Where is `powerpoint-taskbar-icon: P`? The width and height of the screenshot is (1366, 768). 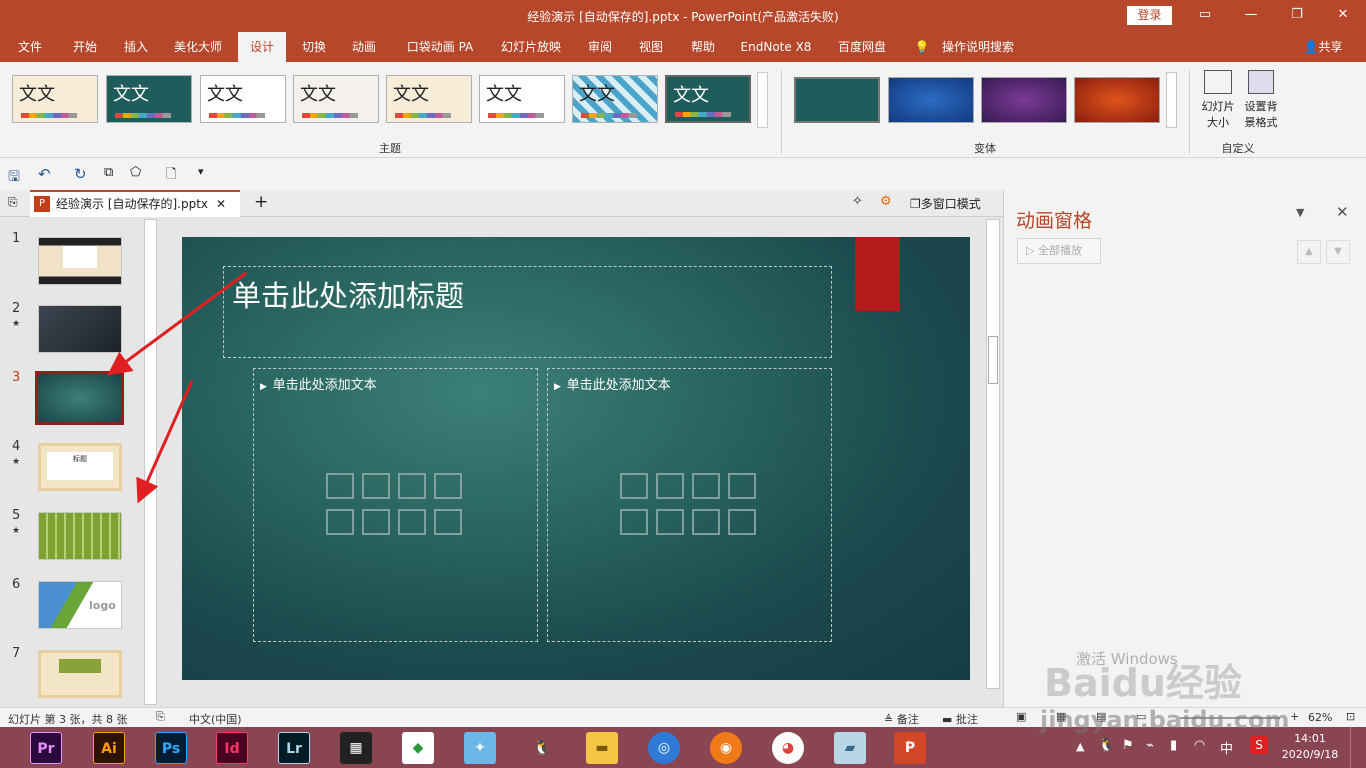
powerpoint-taskbar-icon: P is located at coordinates (910, 748).